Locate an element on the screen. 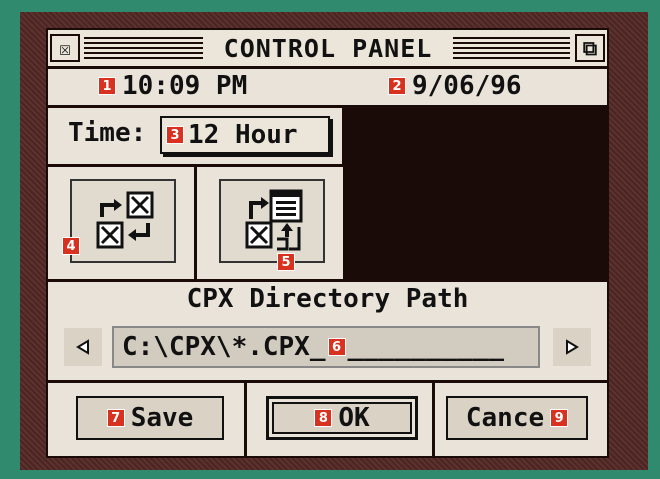 The image size is (660, 479). time-display: 1 10:09 PM is located at coordinates (172, 86).